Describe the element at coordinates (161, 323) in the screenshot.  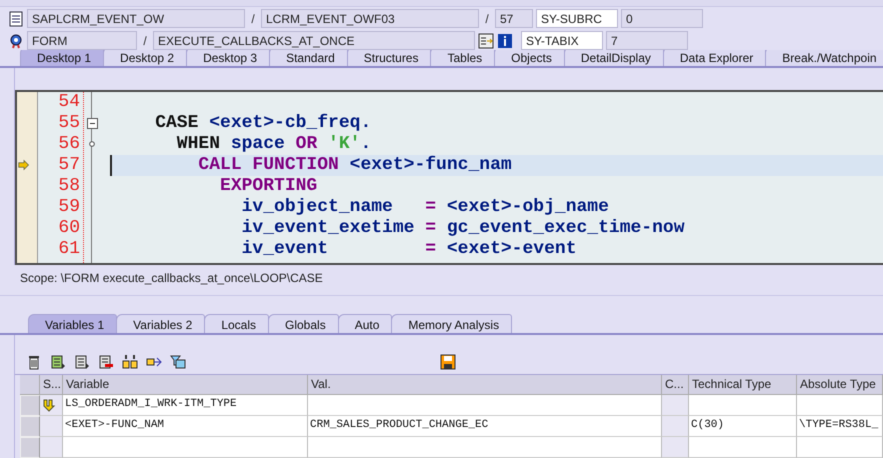
I see `variables-tab: Variables 2` at that location.